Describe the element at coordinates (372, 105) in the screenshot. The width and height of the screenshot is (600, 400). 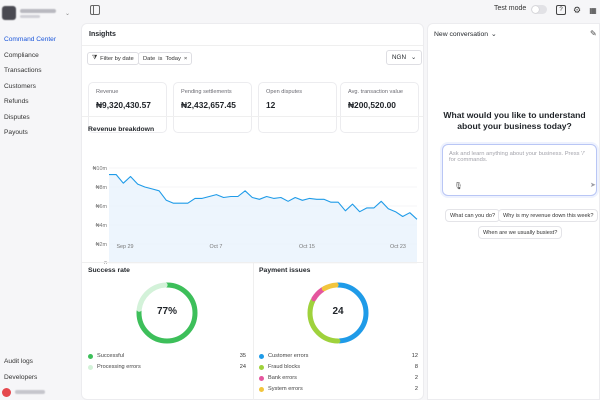
I see `stat-value: ₦200,520.00` at that location.